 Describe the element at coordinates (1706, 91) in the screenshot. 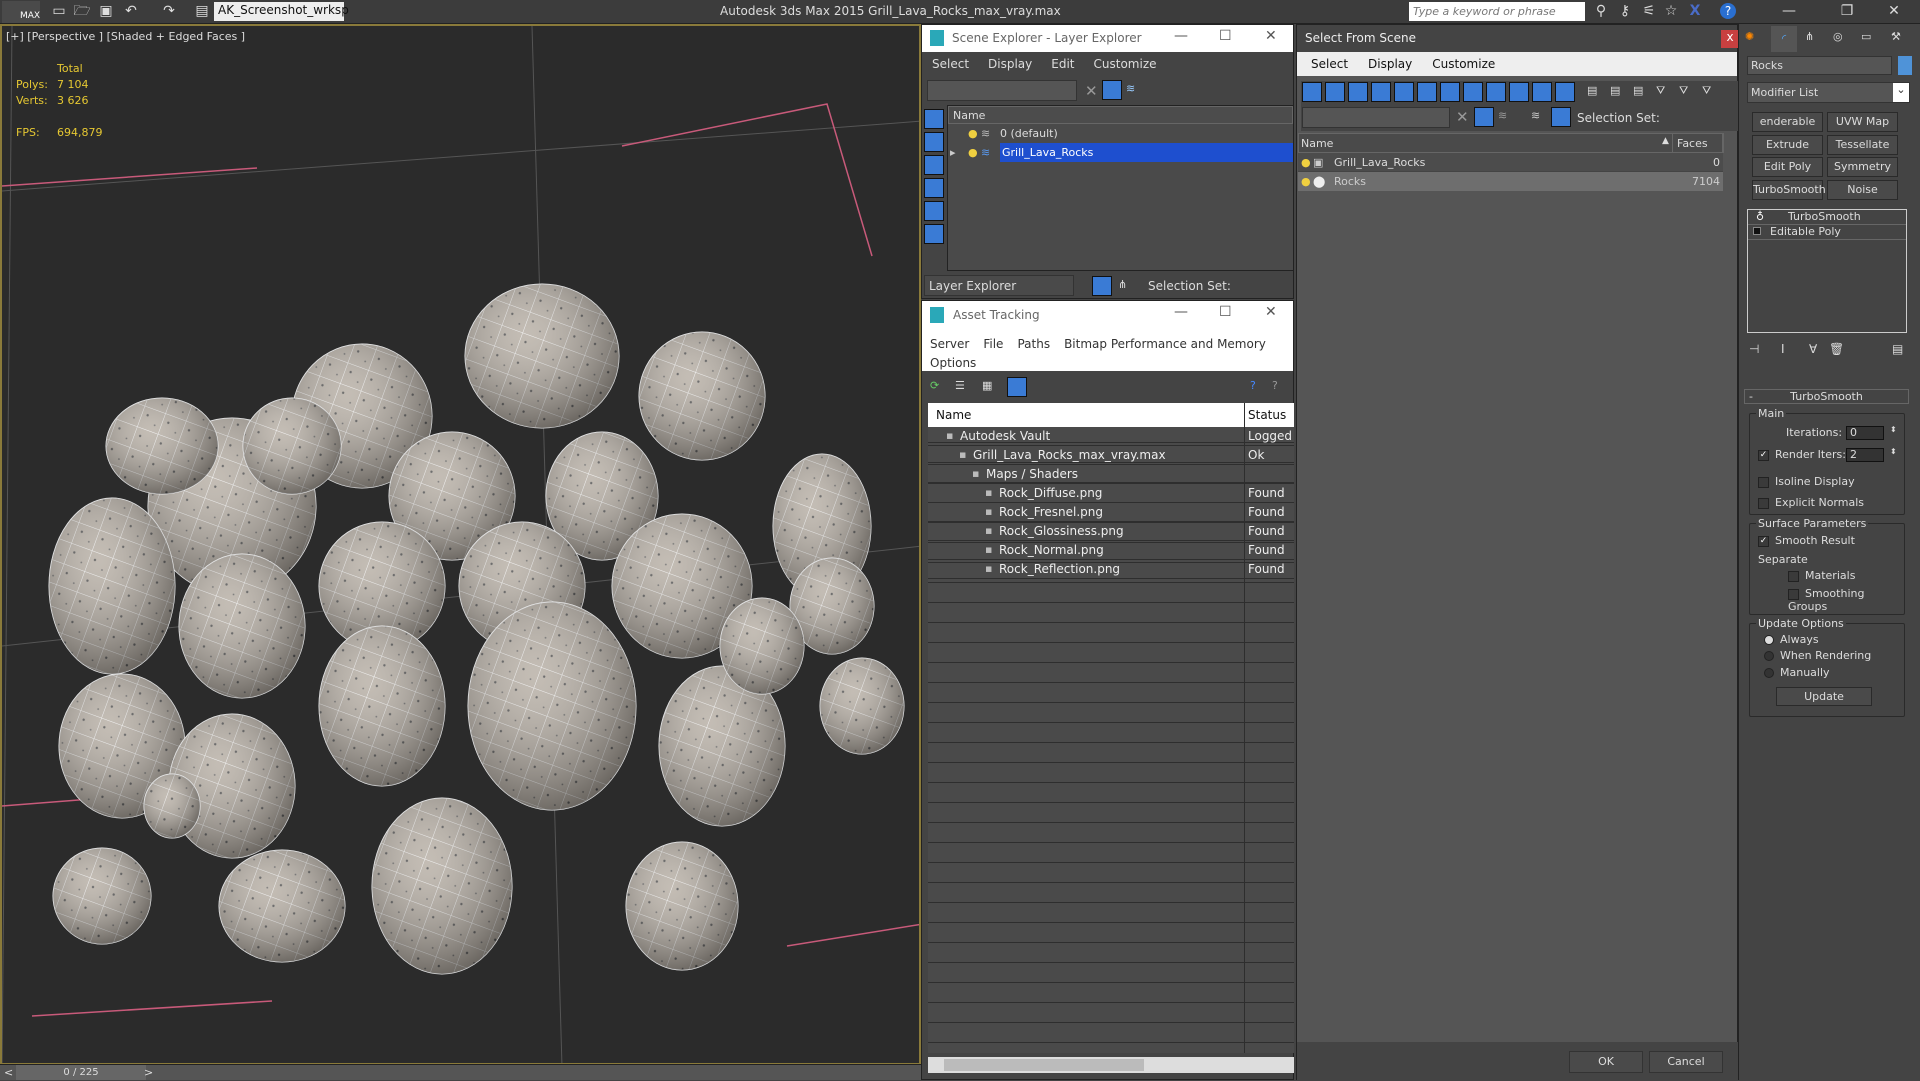

I see `select-invert-icon: ⛛` at that location.